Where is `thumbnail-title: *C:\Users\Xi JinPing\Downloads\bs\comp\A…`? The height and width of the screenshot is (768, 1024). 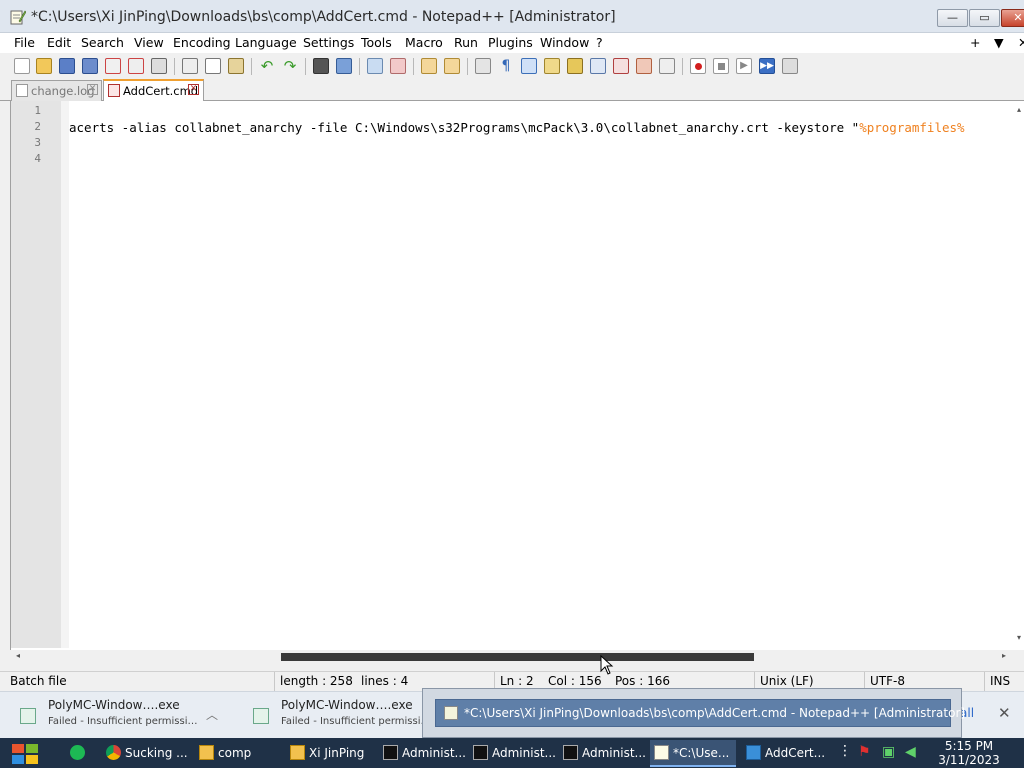
thumbnail-title: *C:\Users\Xi JinPing\Downloads\bs\comp\A… is located at coordinates (715, 713).